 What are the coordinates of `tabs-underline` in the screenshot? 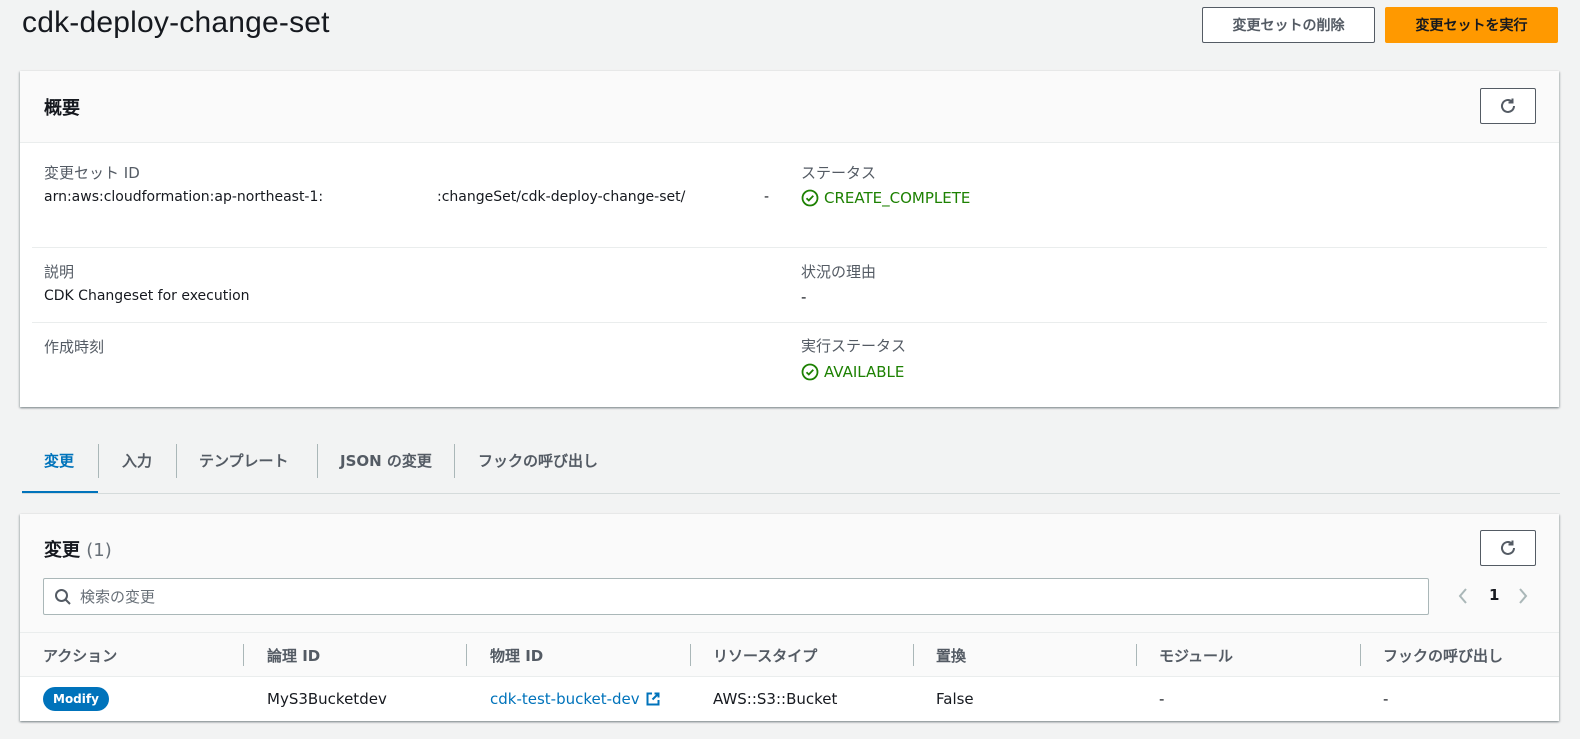 It's located at (791, 493).